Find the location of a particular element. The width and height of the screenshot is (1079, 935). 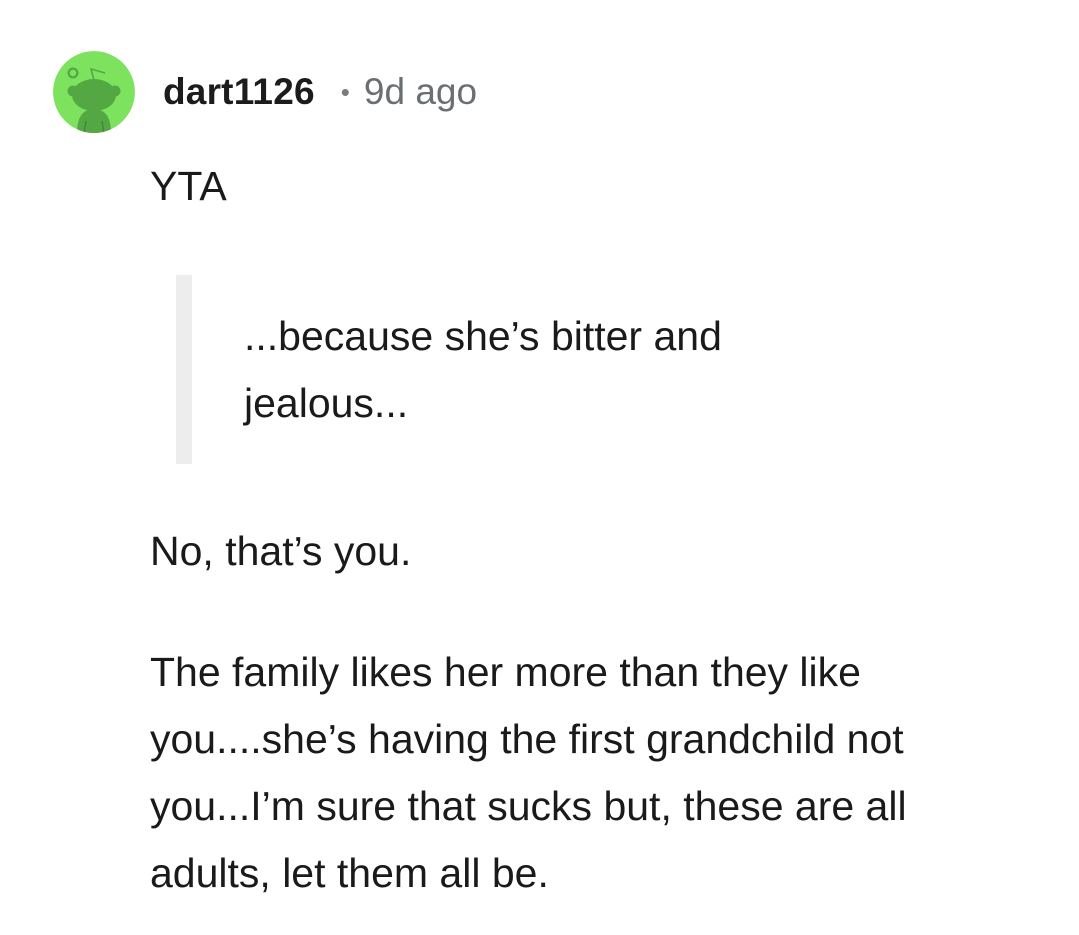

username-link: dart1126 is located at coordinates (239, 92).